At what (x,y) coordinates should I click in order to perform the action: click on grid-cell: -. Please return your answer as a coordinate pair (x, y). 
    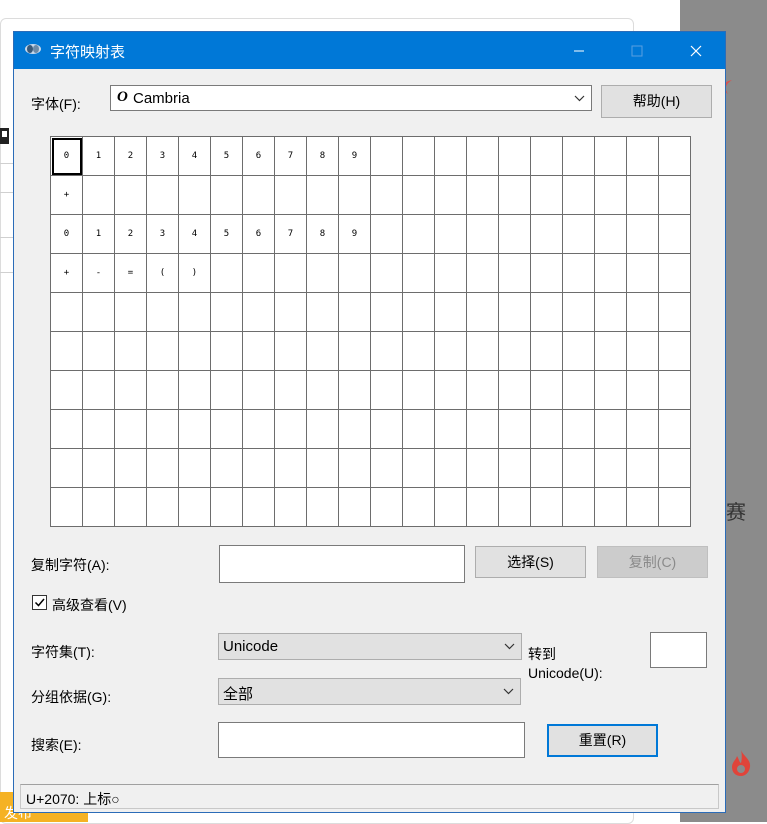
    Looking at the image, I should click on (98, 273).